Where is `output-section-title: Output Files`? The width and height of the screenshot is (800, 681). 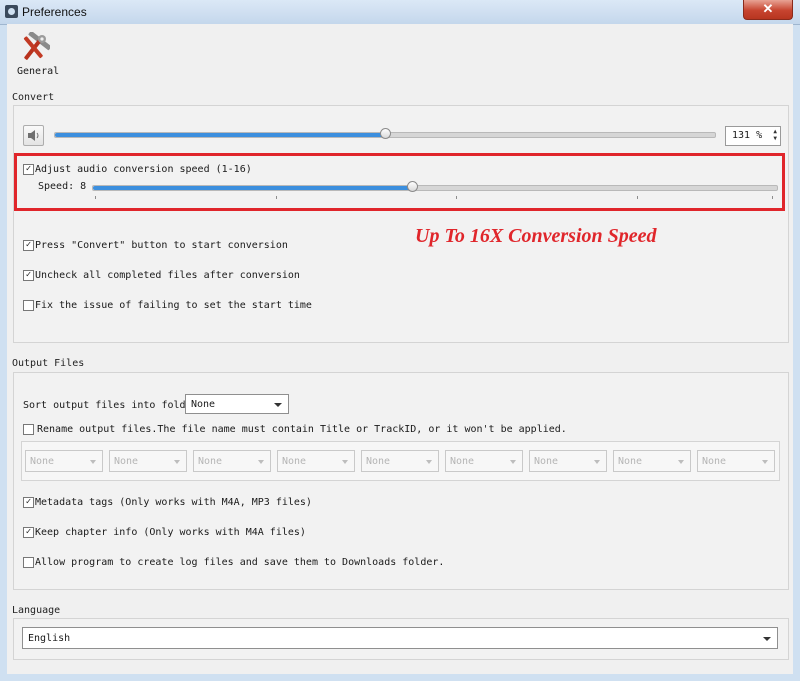
output-section-title: Output Files is located at coordinates (48, 363).